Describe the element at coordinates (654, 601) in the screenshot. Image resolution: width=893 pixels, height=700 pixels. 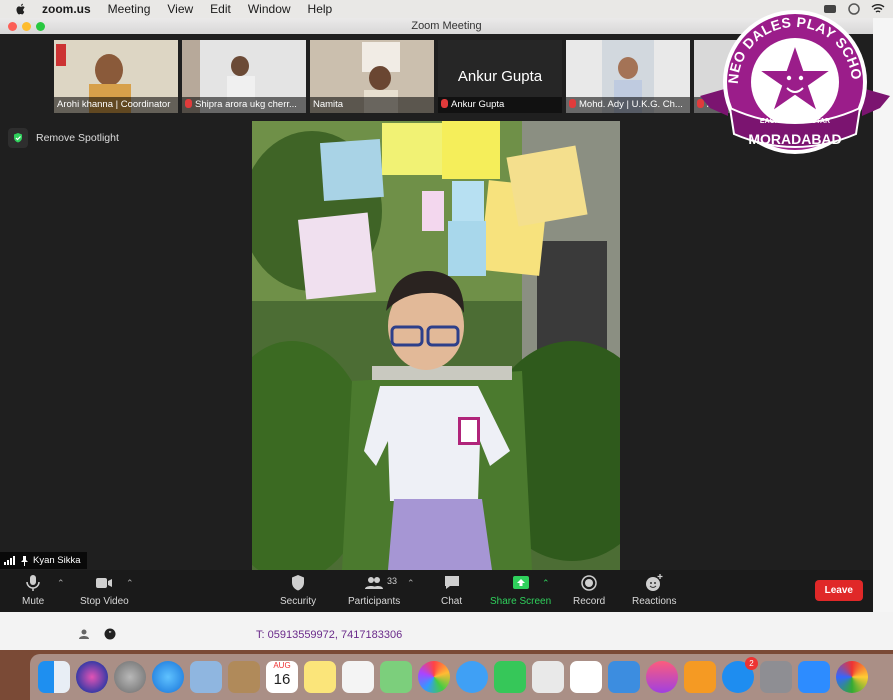
I see `reactions-label: Reactions` at that location.